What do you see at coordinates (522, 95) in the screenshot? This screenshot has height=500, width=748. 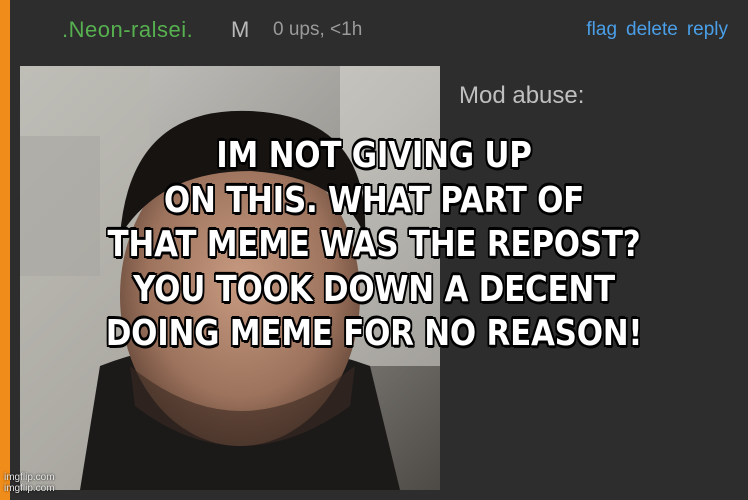 I see `mod-abuse-label: Mod abuse:` at bounding box center [522, 95].